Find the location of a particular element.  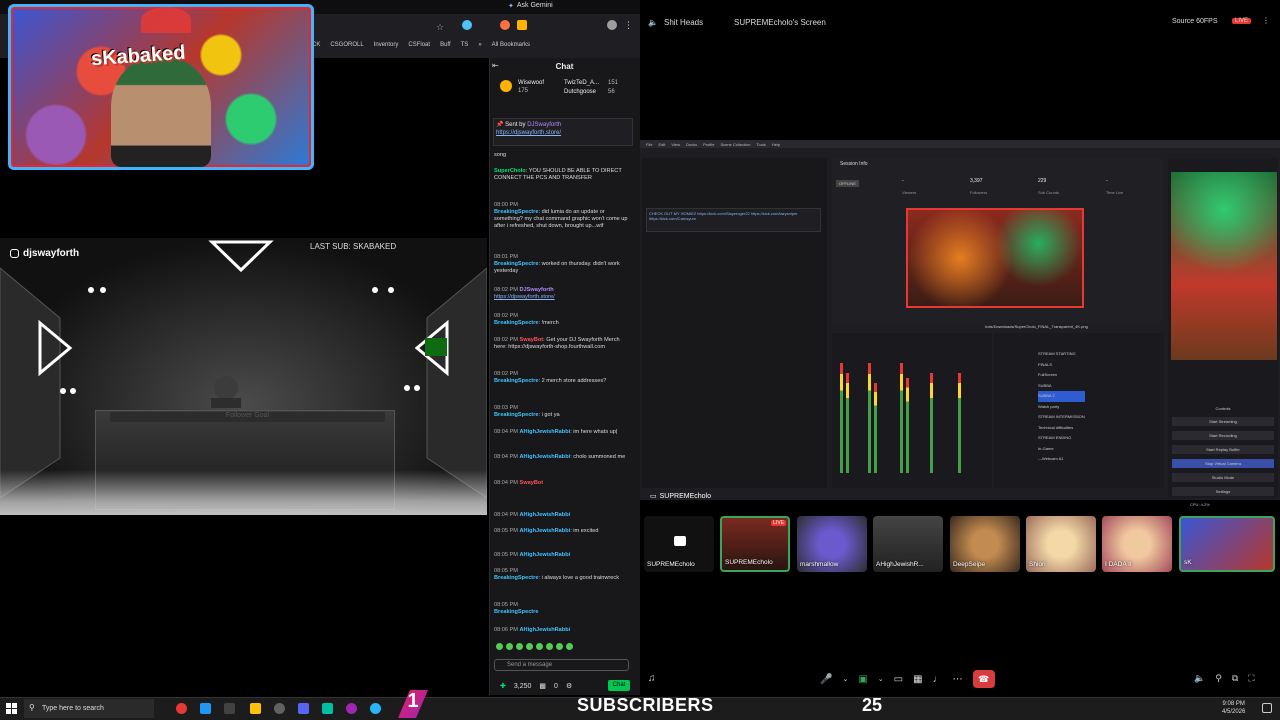

speaker-icon: 🔈 is located at coordinates (653, 22).